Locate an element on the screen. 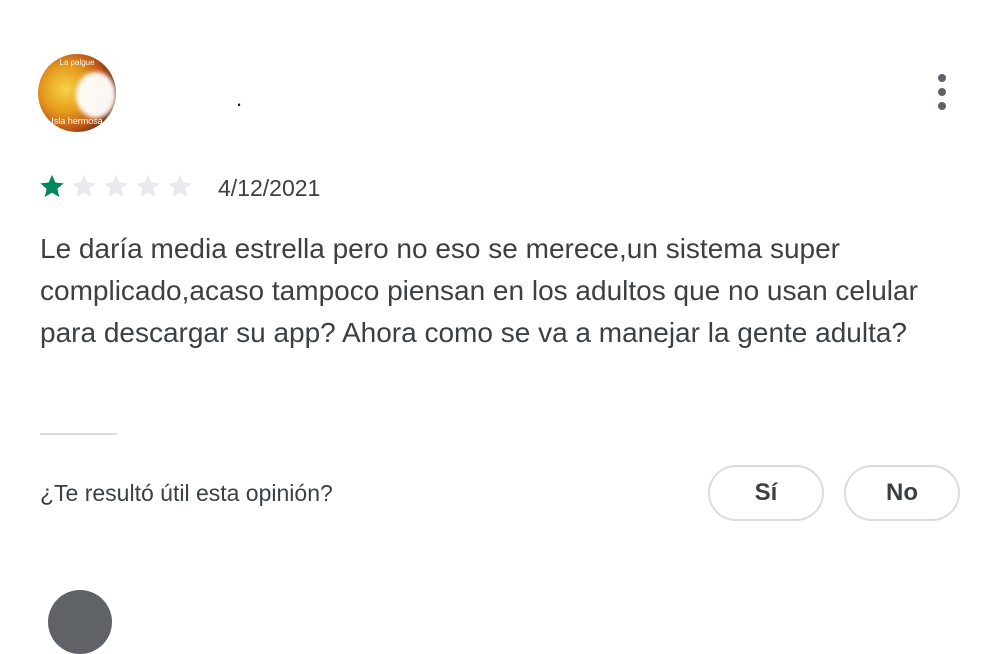 The width and height of the screenshot is (1000, 654). avatar-top-text: La palgue is located at coordinates (77, 62).